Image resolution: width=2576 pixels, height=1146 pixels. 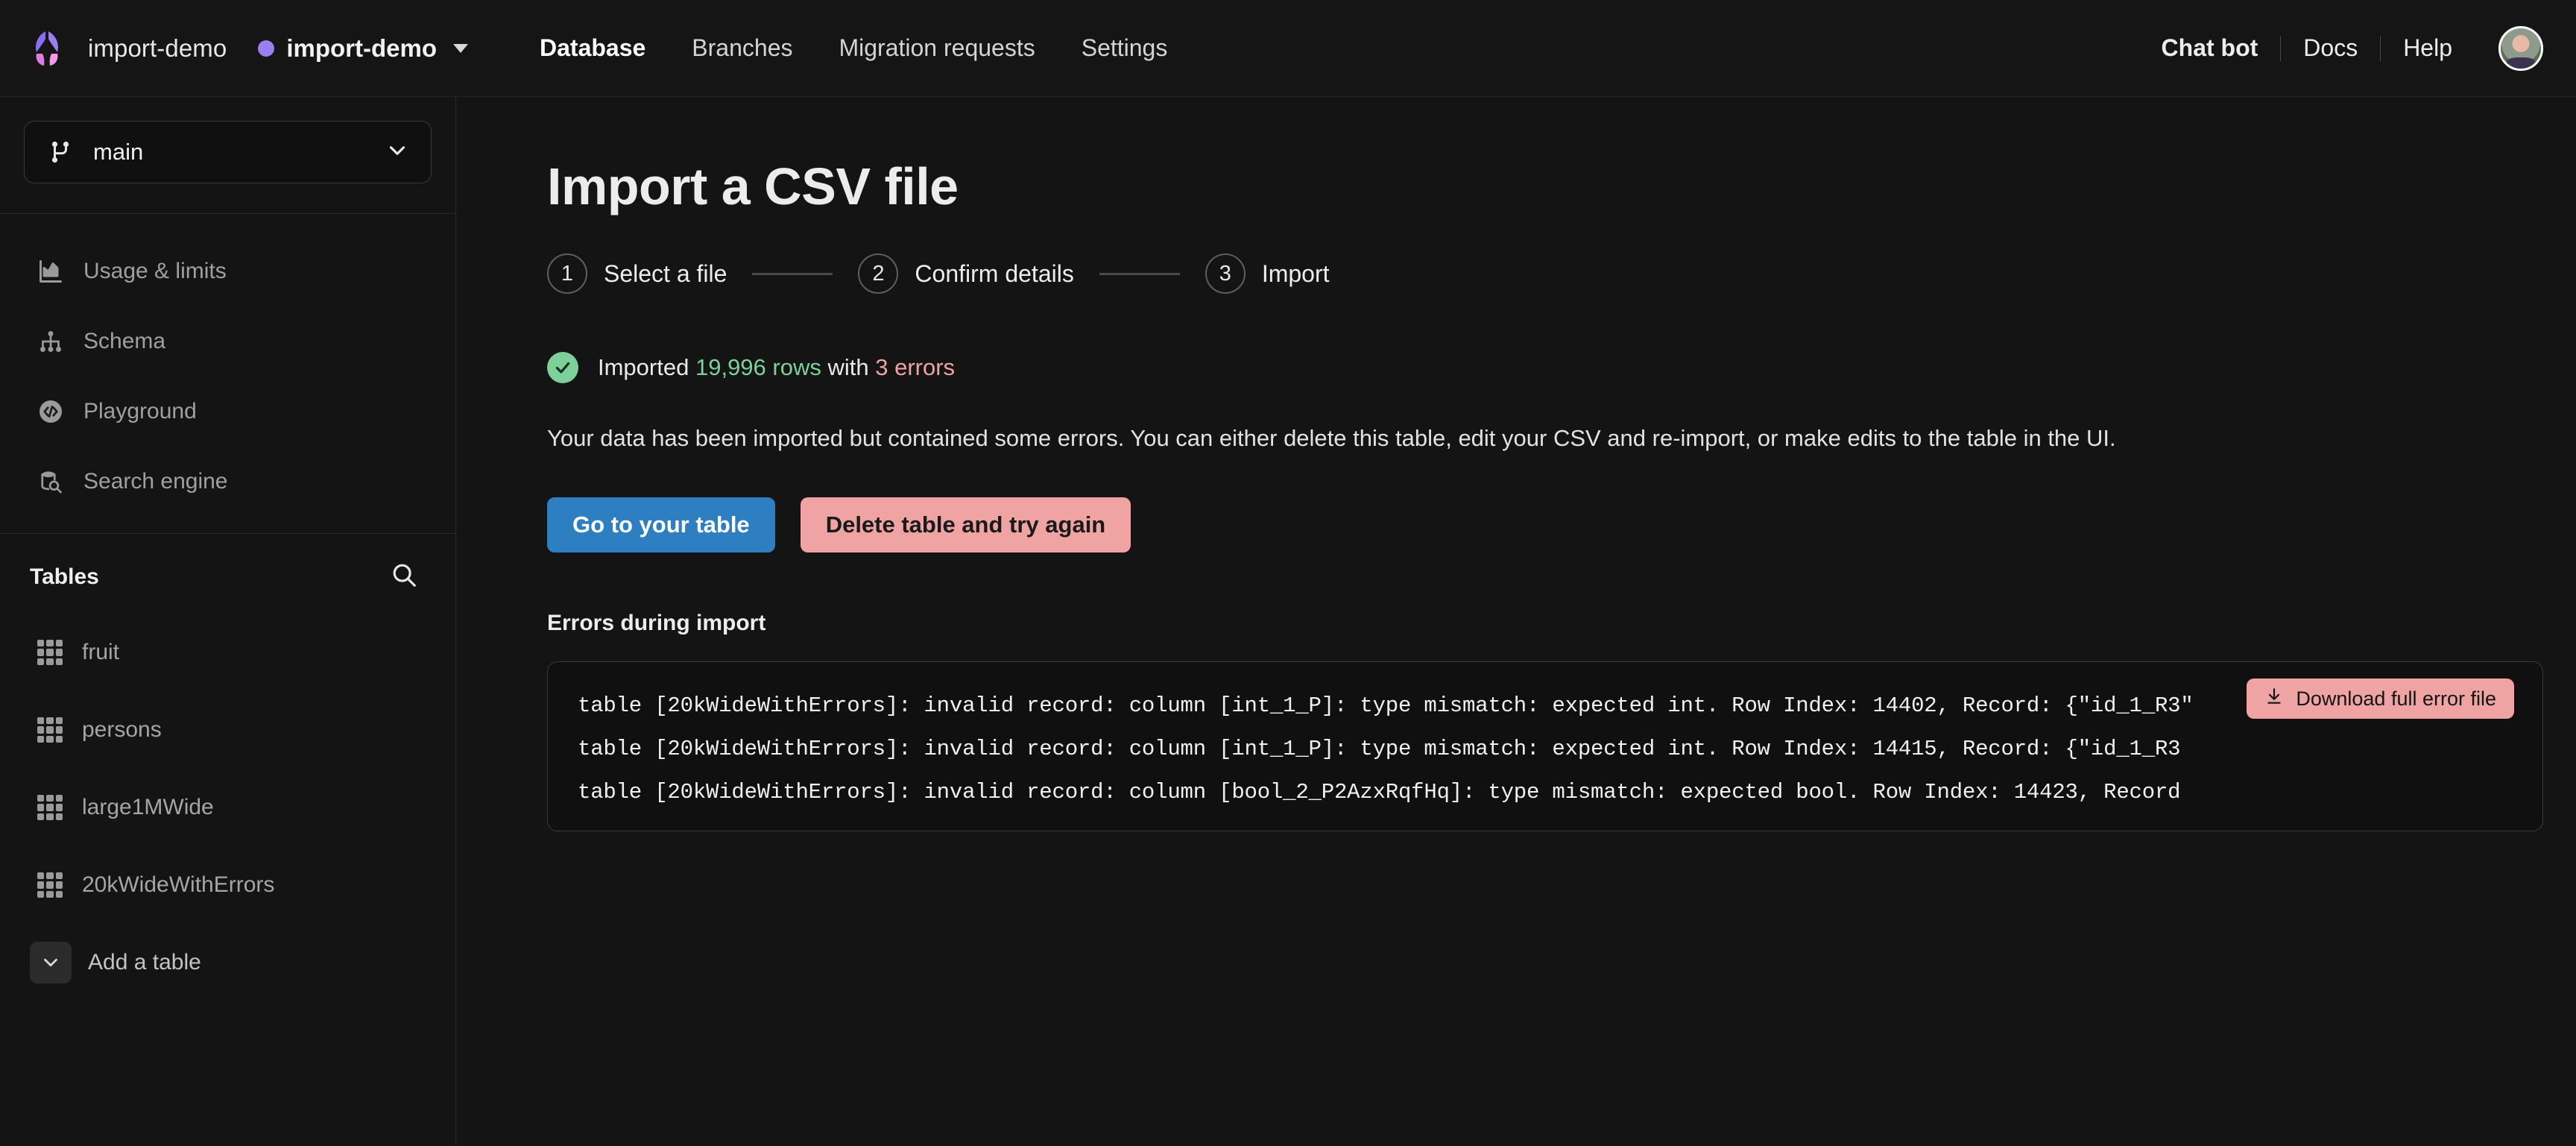 What do you see at coordinates (2396, 698) in the screenshot?
I see `download-button-label: Download full error file` at bounding box center [2396, 698].